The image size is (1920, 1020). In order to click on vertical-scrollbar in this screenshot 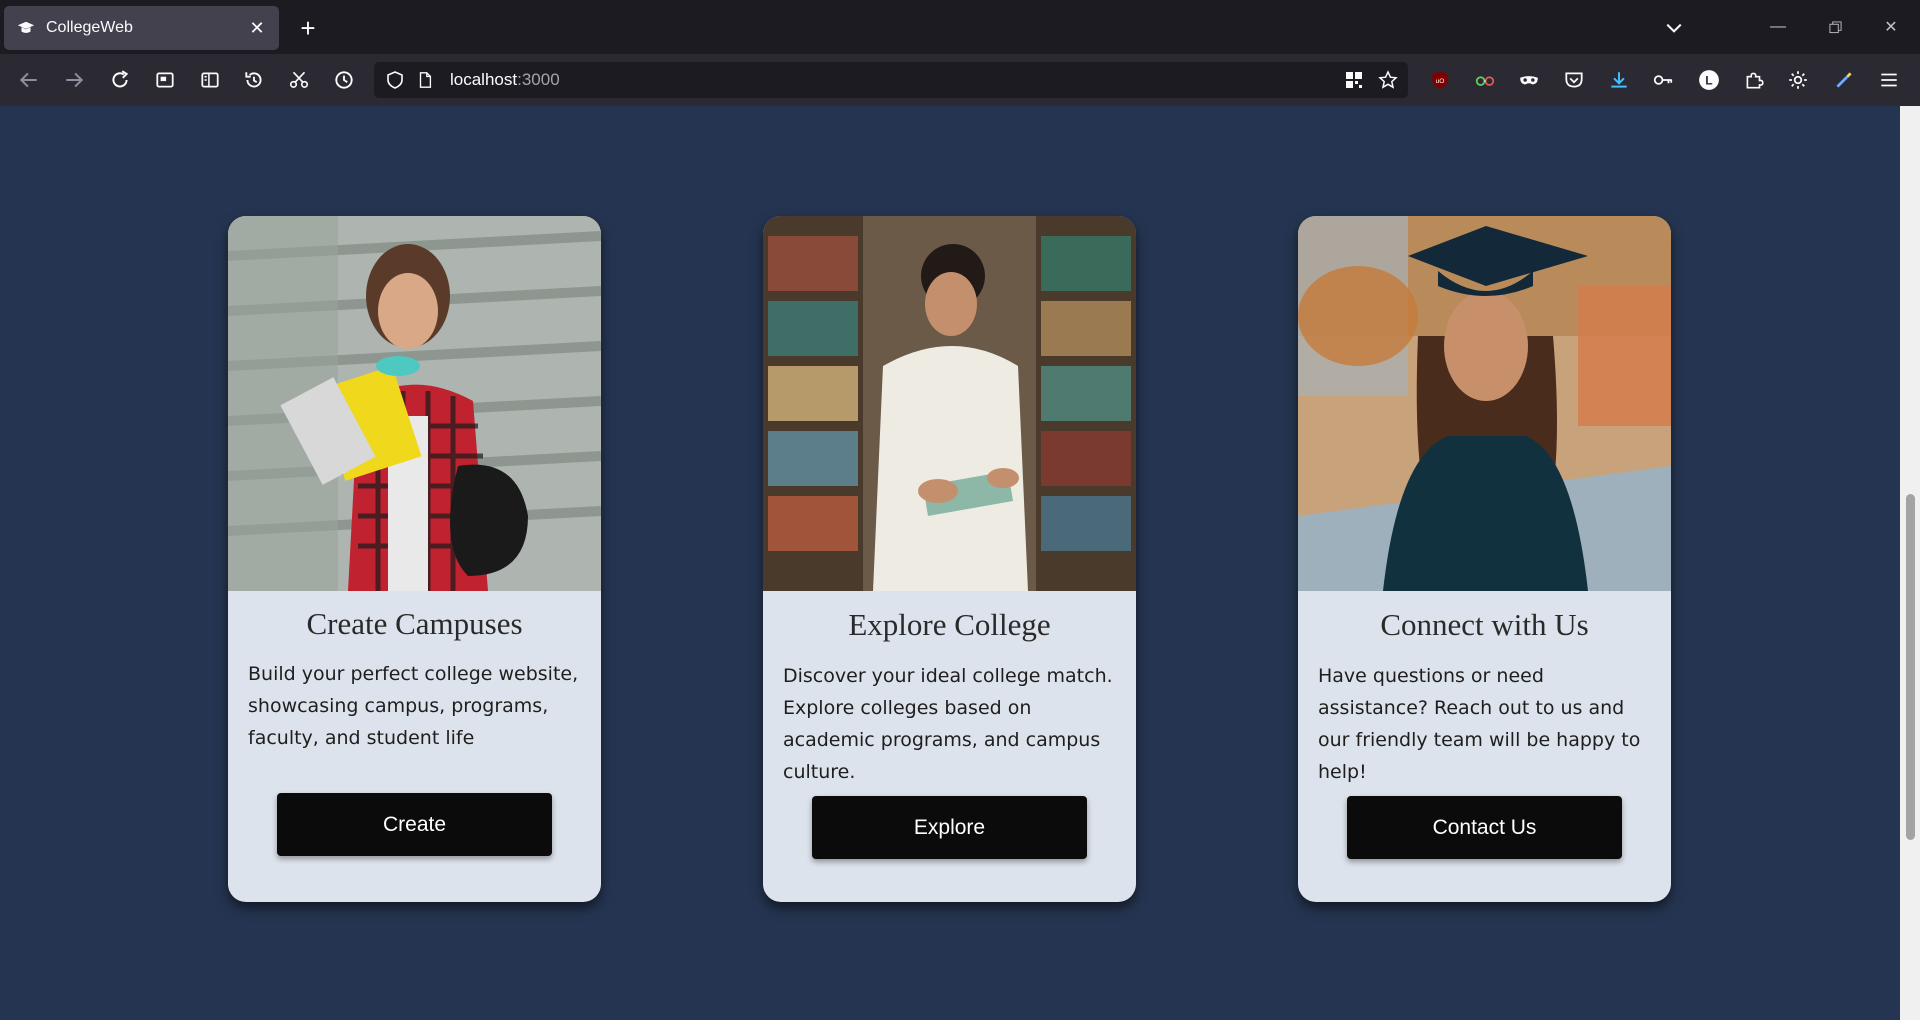, I will do `click(1910, 563)`.